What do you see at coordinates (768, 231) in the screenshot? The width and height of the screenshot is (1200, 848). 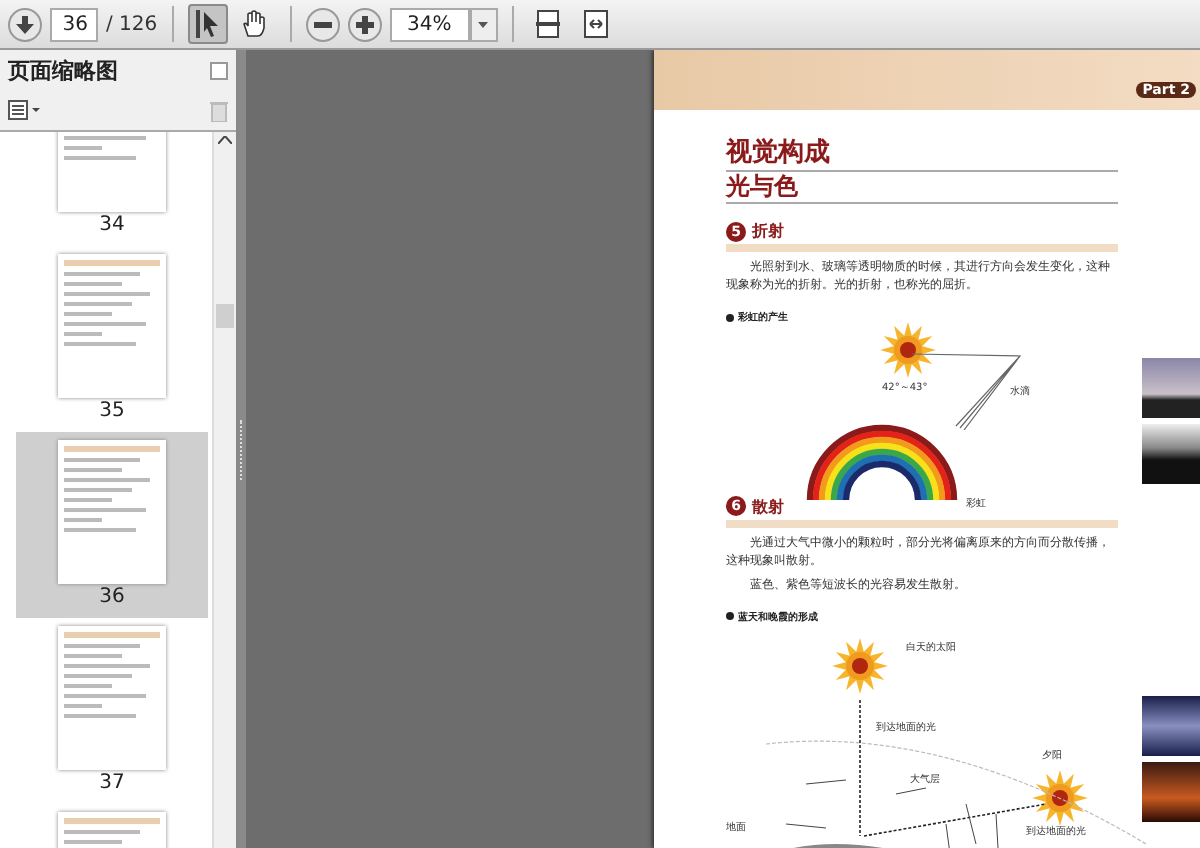 I see `section-heading: 折射` at bounding box center [768, 231].